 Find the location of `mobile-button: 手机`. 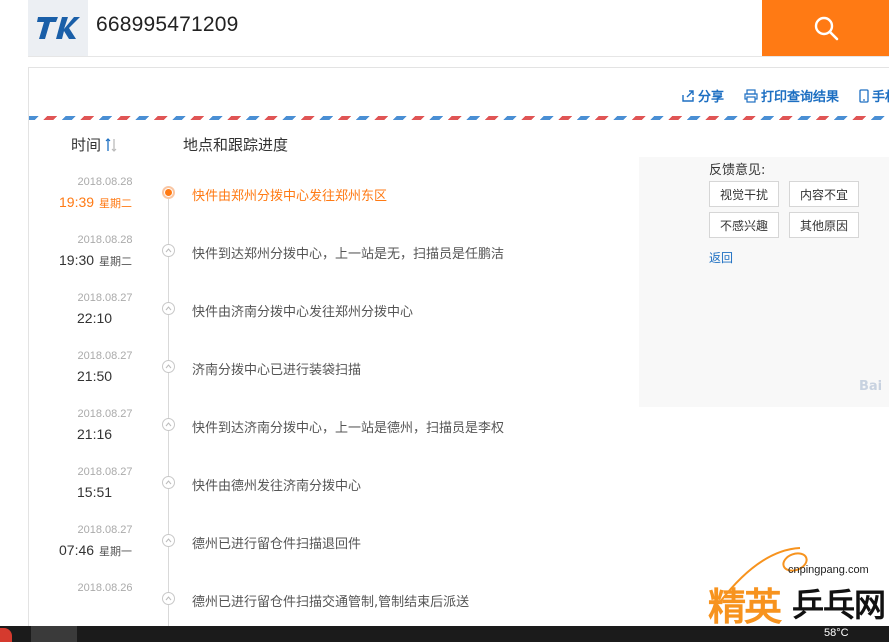

mobile-button: 手机 is located at coordinates (874, 95).